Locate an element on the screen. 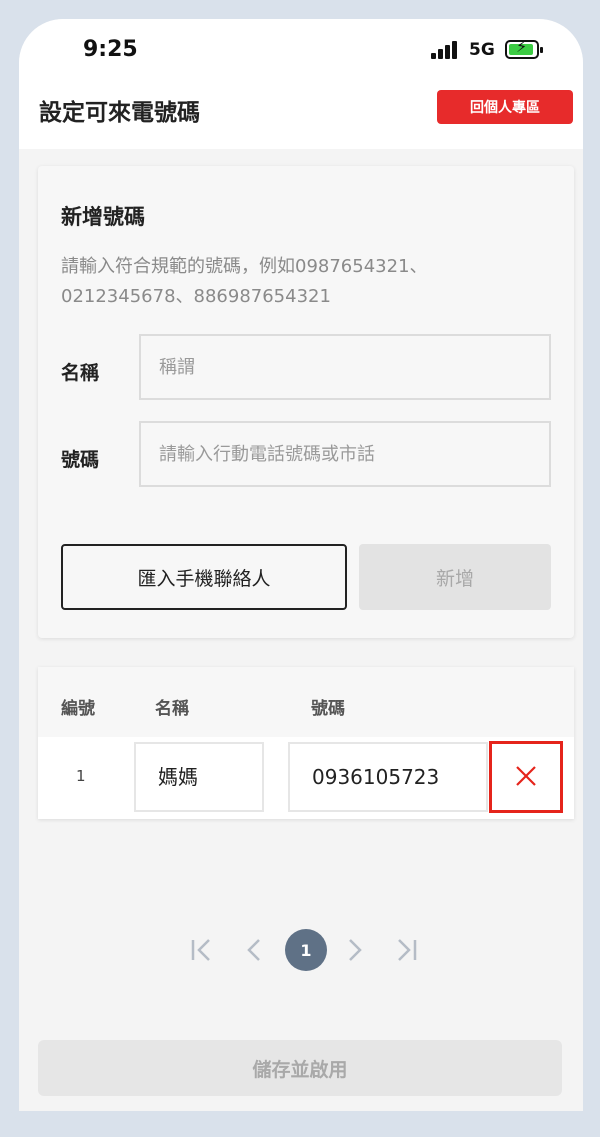  number-label: 號碼 is located at coordinates (80, 460).